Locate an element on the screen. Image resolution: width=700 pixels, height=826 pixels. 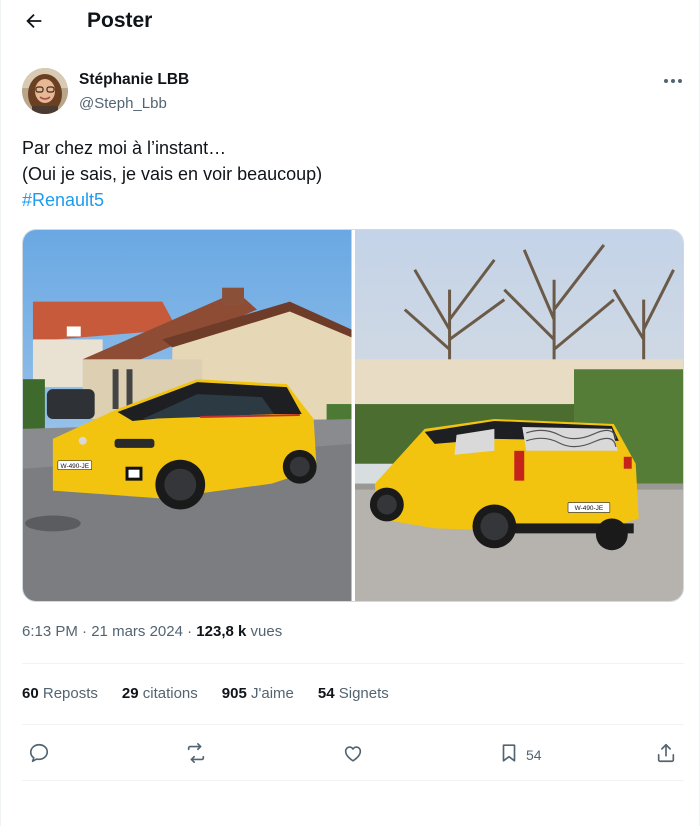
reposts-stat: 60 Reposts is located at coordinates (60, 693).